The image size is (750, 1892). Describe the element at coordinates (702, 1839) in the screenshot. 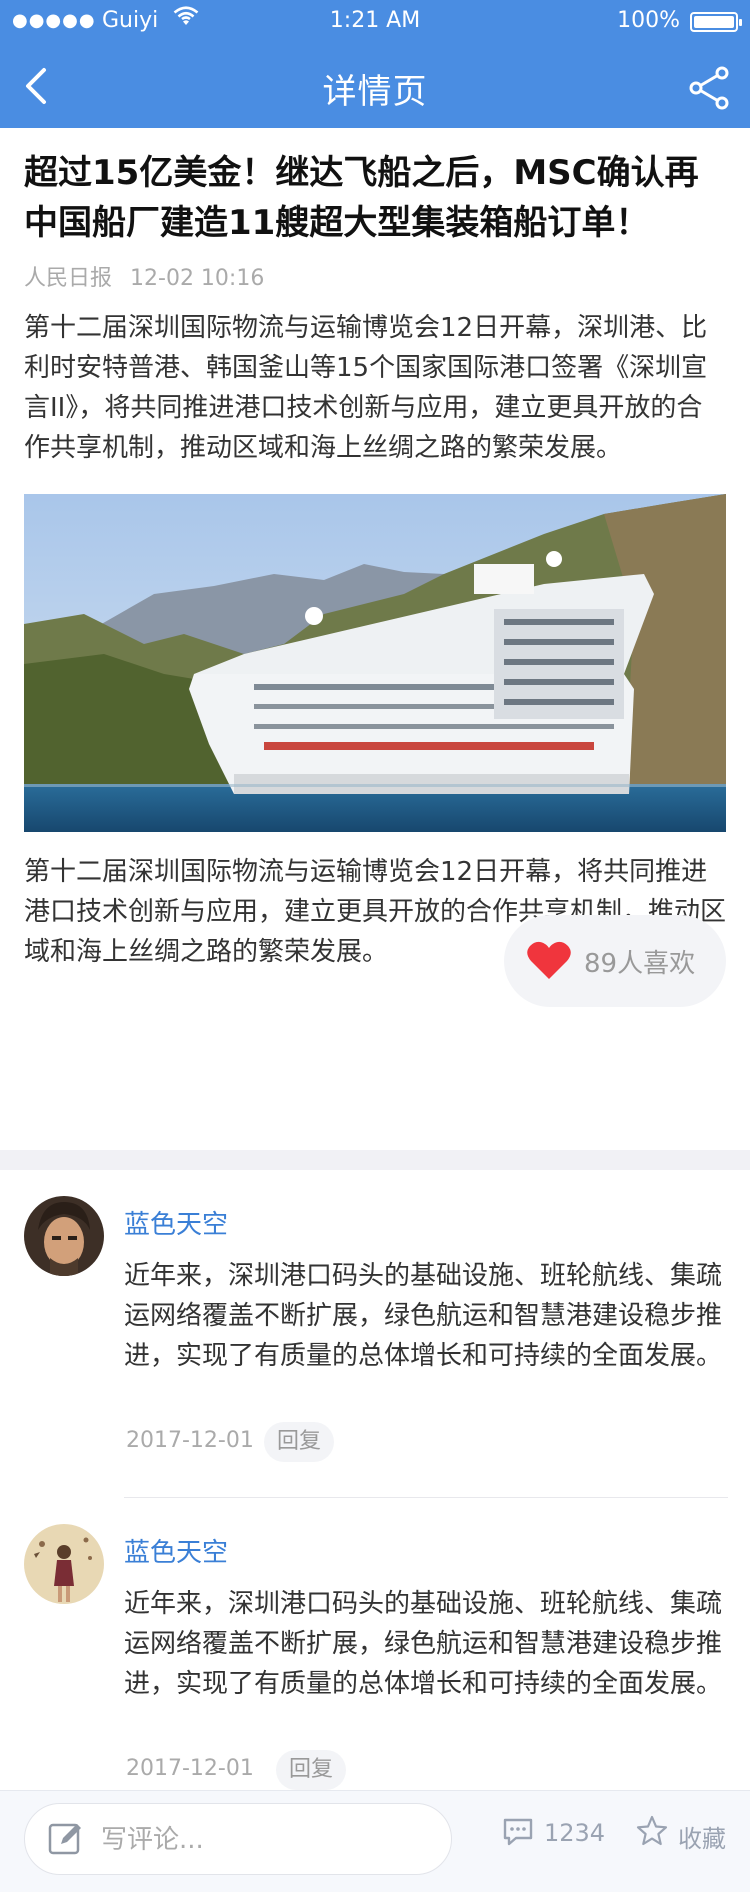

I see `favorite-label: 收藏` at that location.